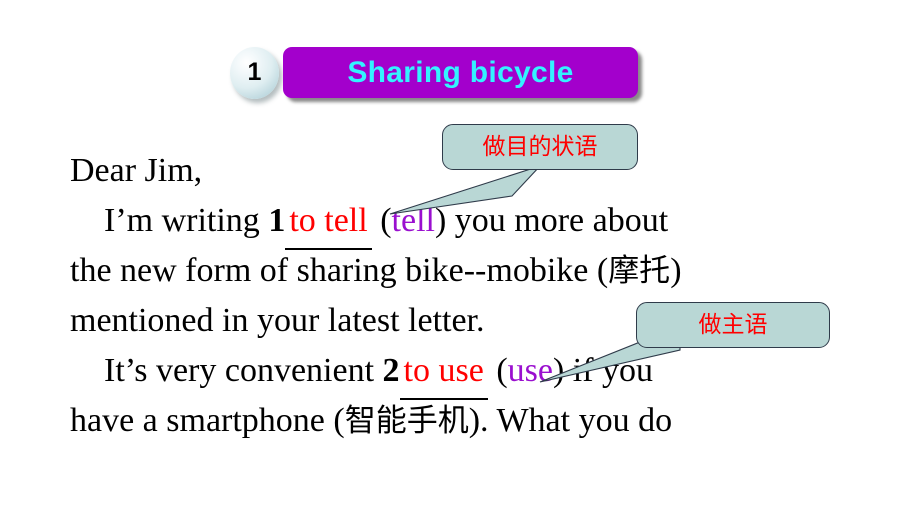  I want to click on body-text-run: ), so click(676, 270).